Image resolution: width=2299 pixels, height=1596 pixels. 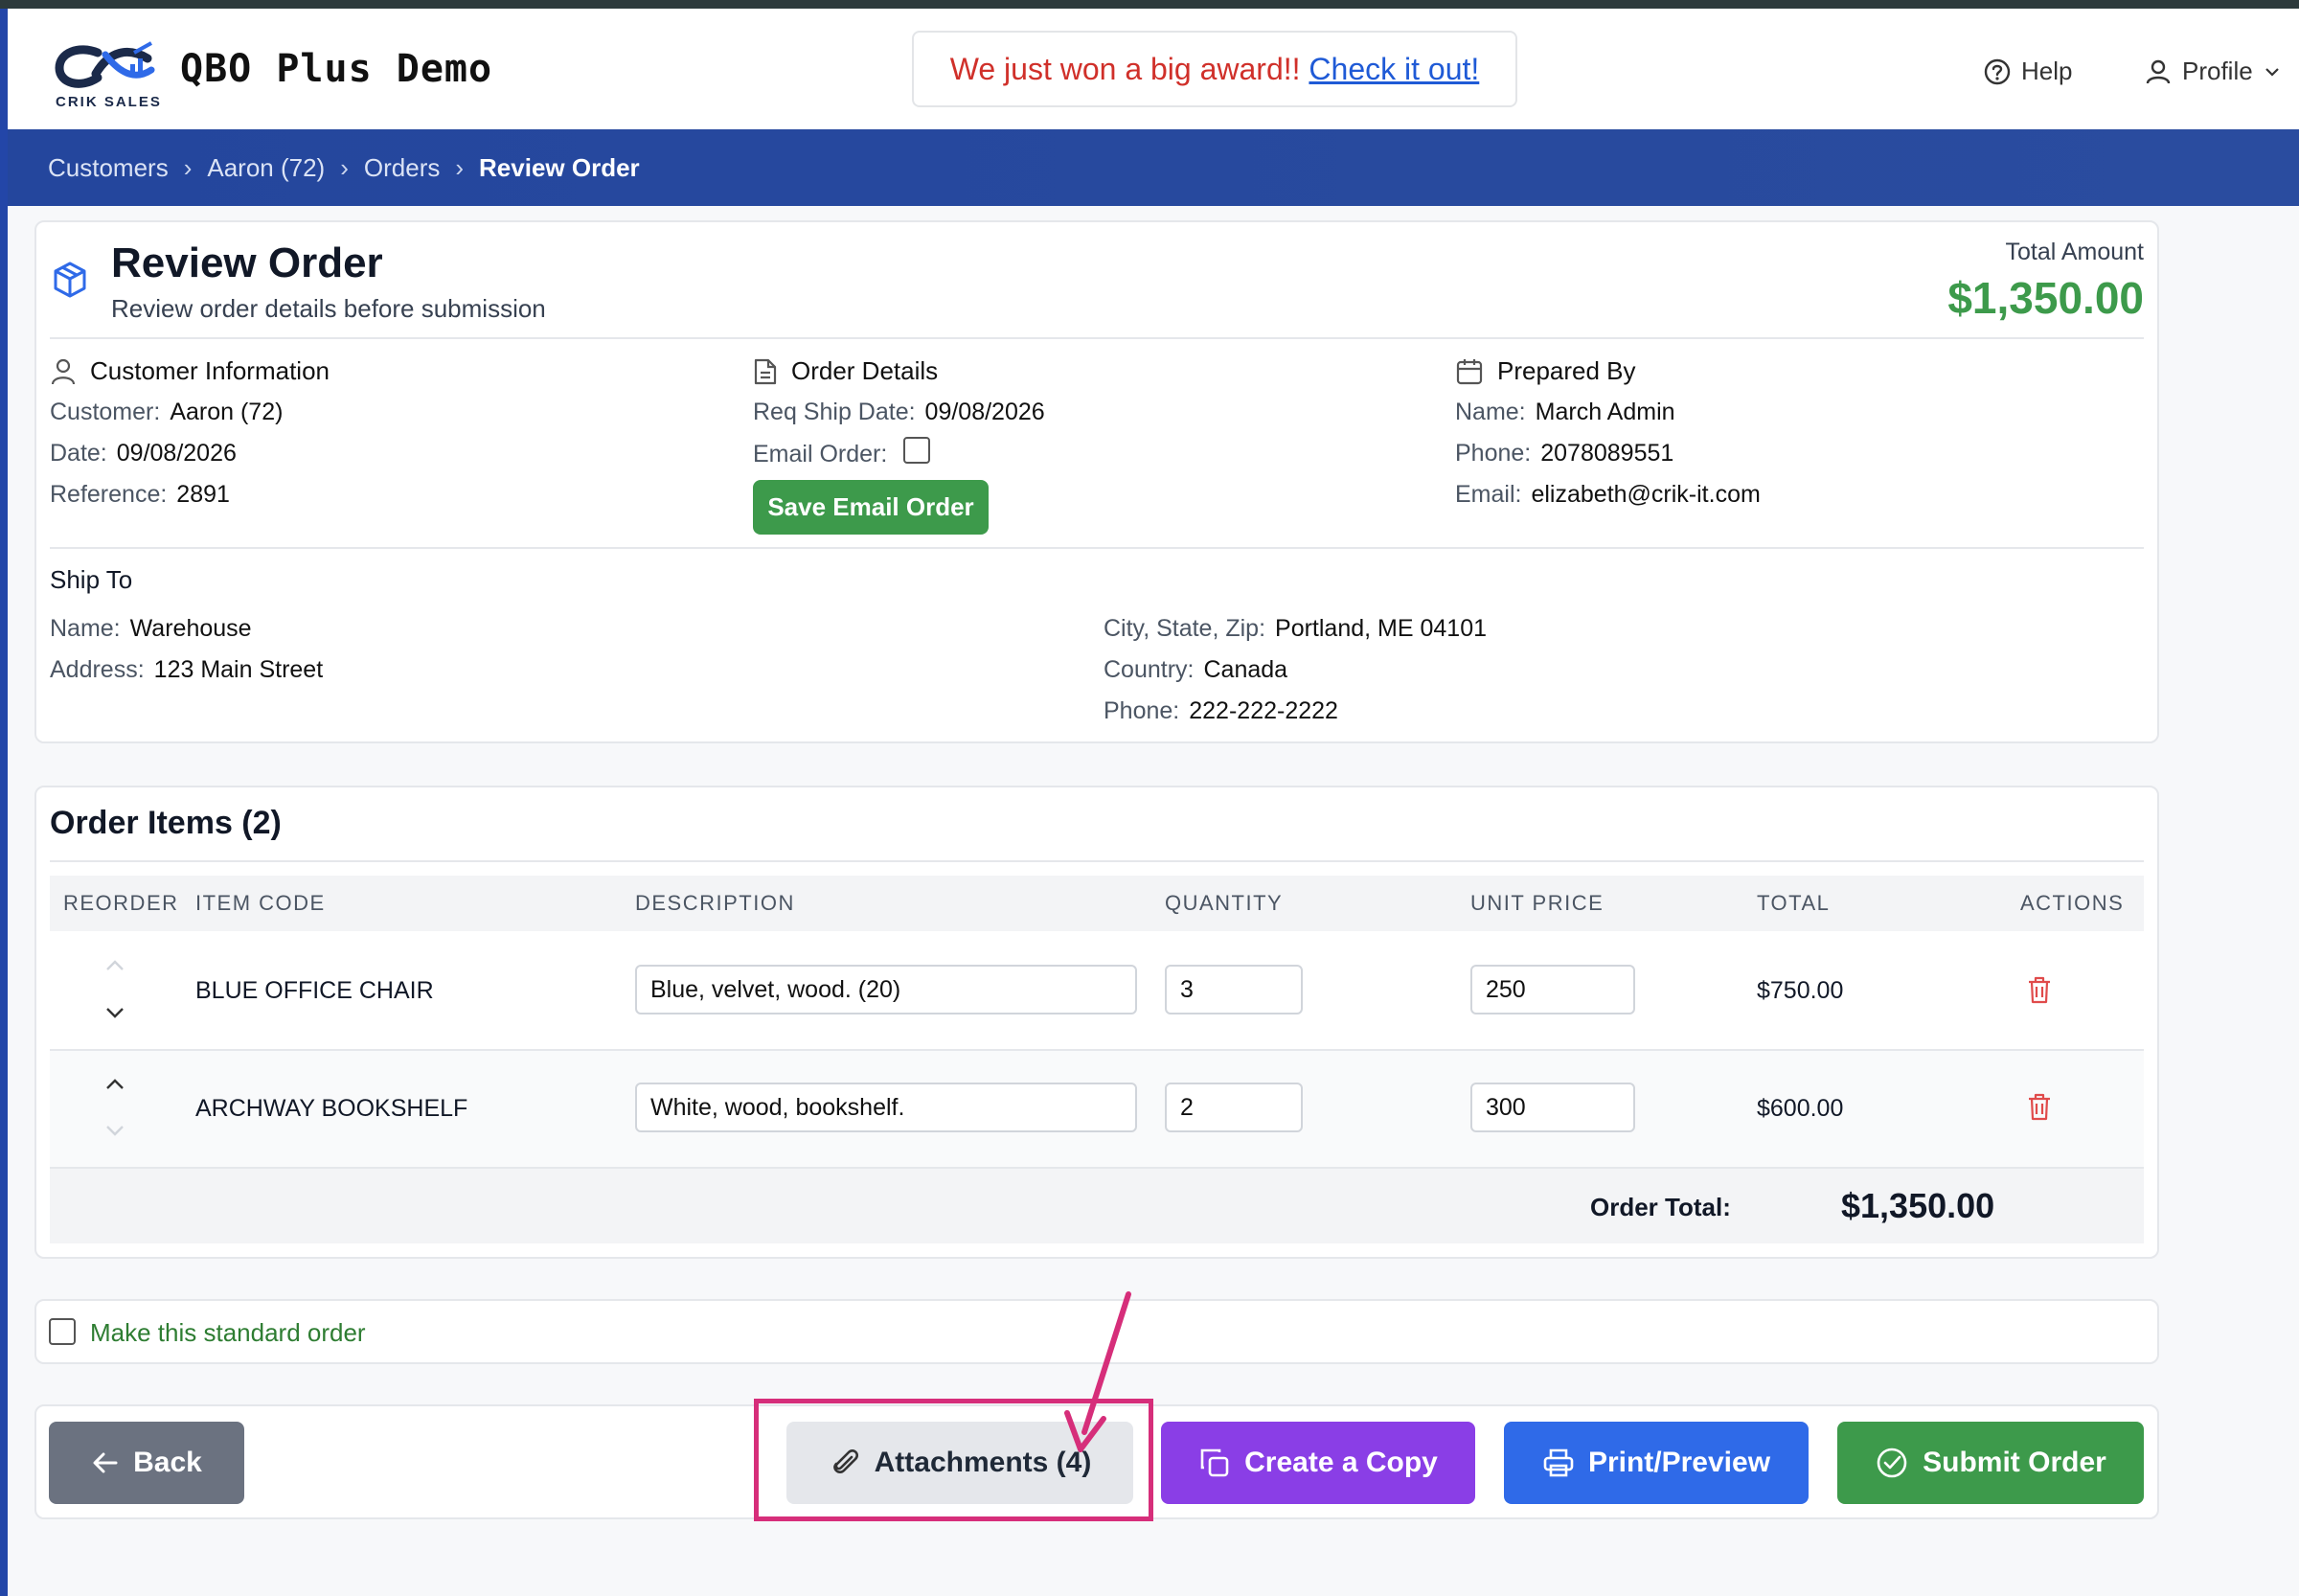 I want to click on help-link: Help, so click(x=2027, y=71).